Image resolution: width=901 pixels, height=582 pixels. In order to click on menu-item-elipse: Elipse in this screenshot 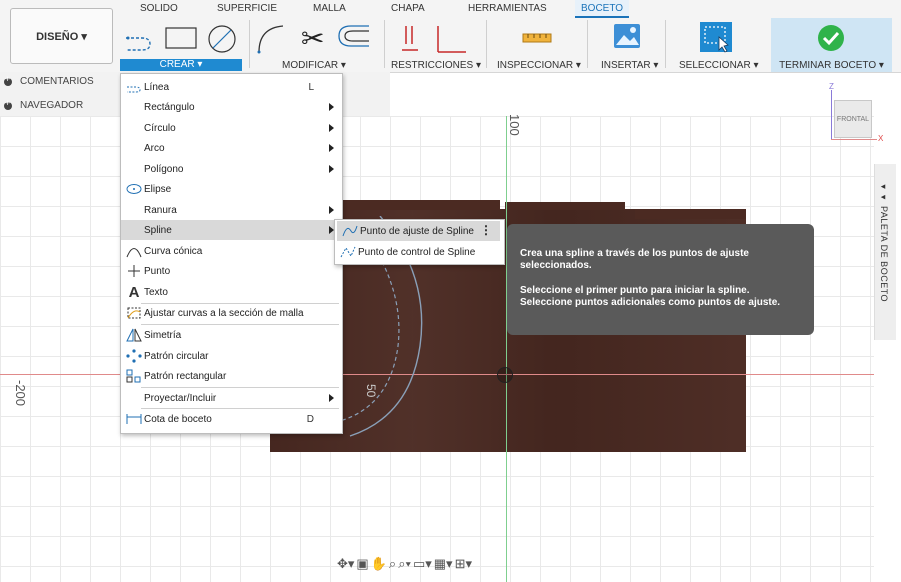, I will do `click(231, 189)`.